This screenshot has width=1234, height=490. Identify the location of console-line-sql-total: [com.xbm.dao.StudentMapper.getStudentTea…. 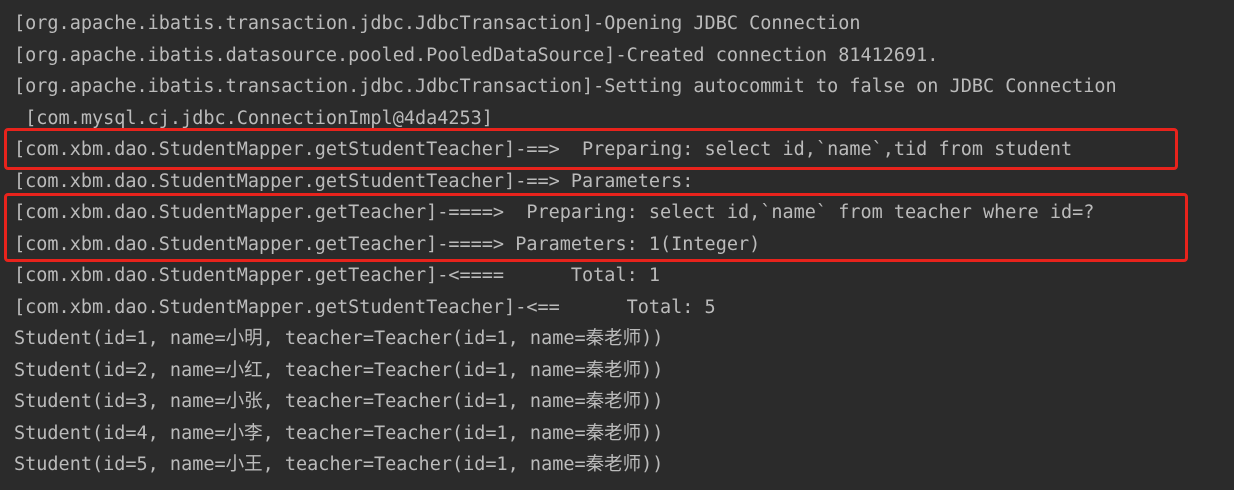
(365, 307).